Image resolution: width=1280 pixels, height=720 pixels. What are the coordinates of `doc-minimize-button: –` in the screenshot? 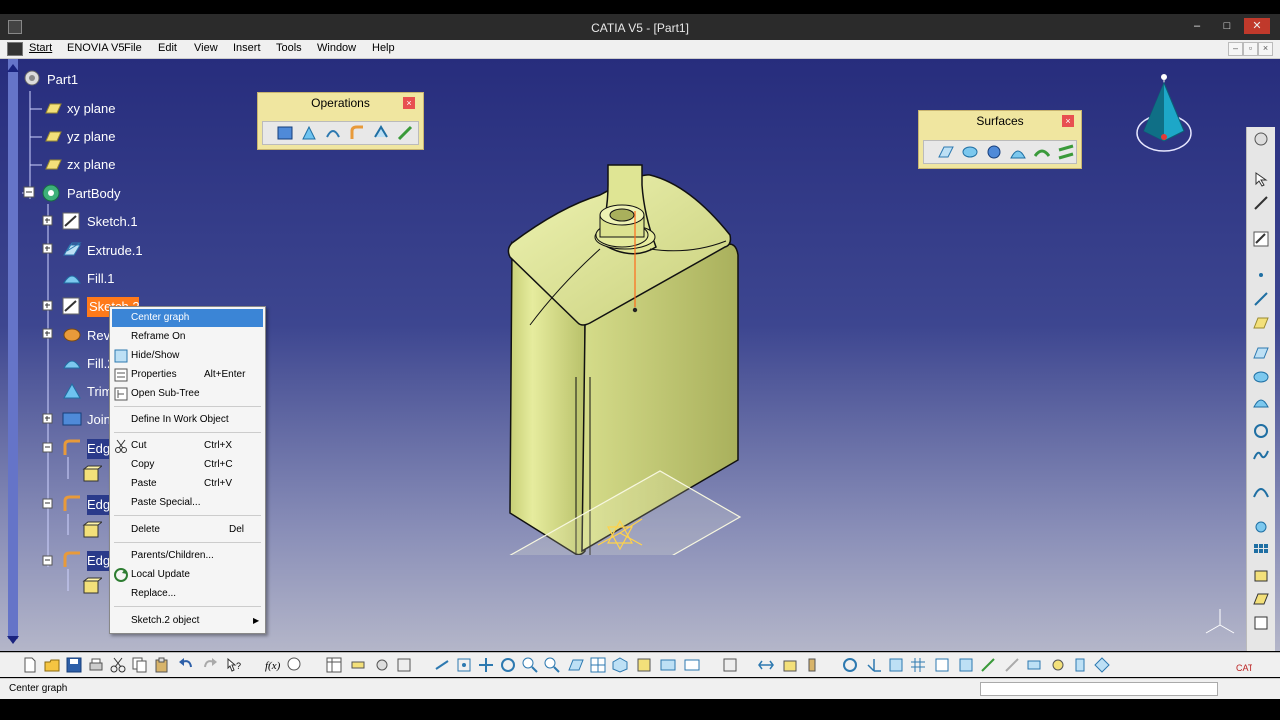 It's located at (1235, 49).